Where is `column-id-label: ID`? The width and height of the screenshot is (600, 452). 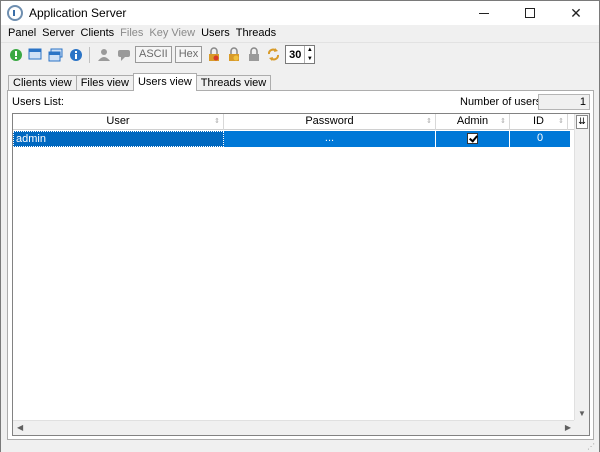
column-id-label: ID is located at coordinates (538, 121).